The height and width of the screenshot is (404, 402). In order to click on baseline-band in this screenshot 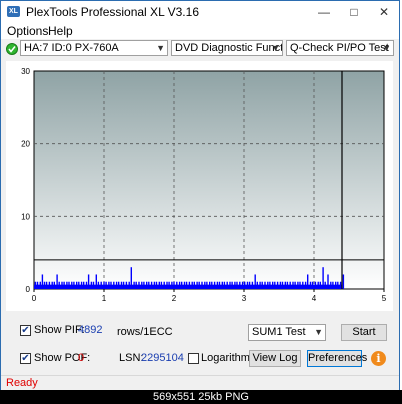, I will do `click(188, 286)`.